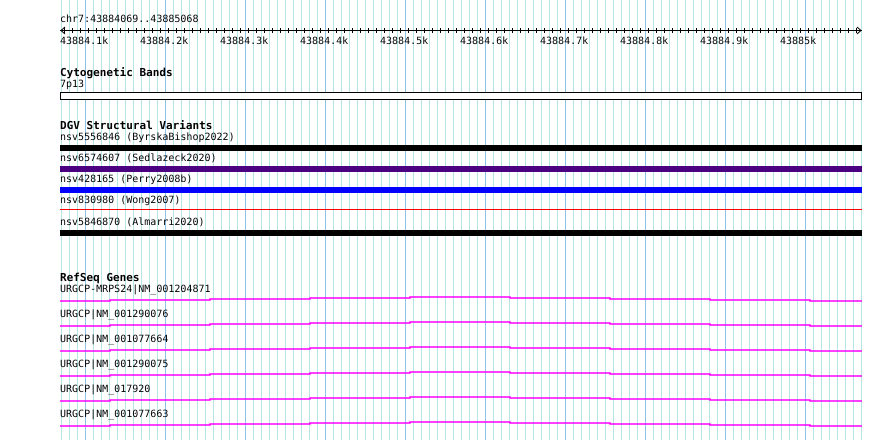 The height and width of the screenshot is (440, 890). Describe the element at coordinates (114, 315) in the screenshot. I see `gene-label: URGCP|NM_001290076` at that location.